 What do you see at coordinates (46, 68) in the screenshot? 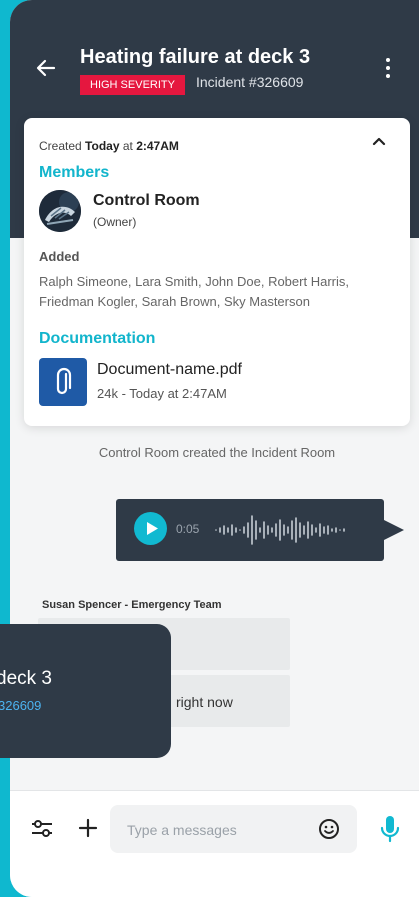
I see `back-arrow-icon` at bounding box center [46, 68].